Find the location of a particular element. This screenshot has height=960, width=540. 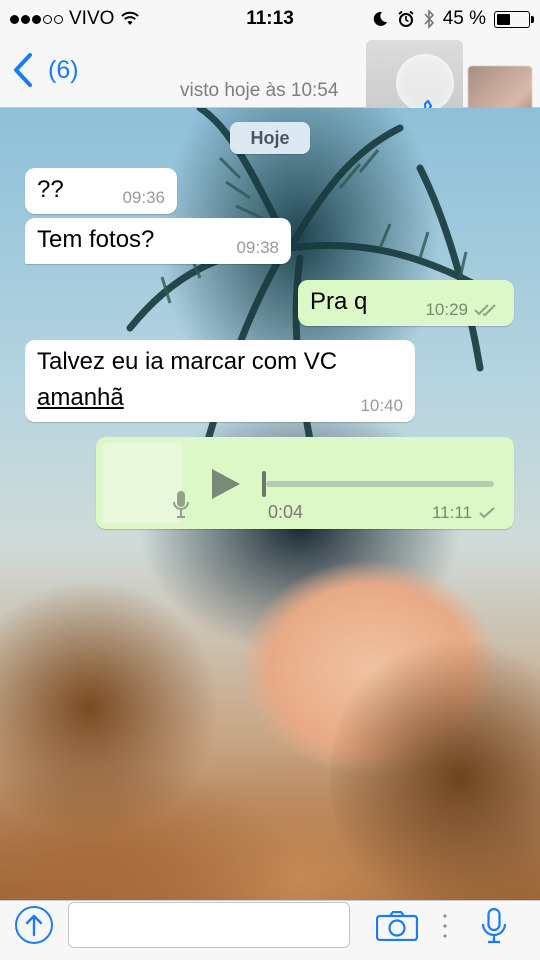

audio-duration: 0:04 is located at coordinates (286, 512).